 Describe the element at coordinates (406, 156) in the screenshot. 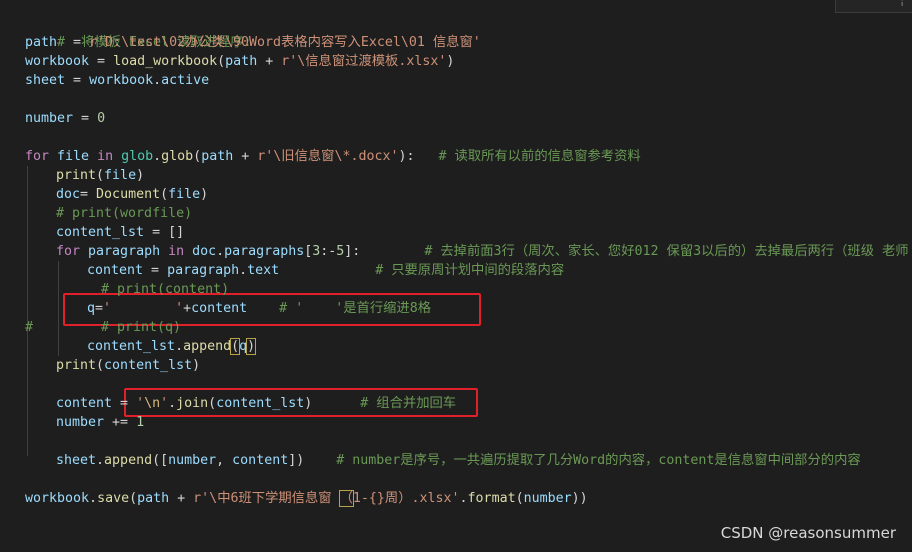

I see `token-punct: ):` at that location.